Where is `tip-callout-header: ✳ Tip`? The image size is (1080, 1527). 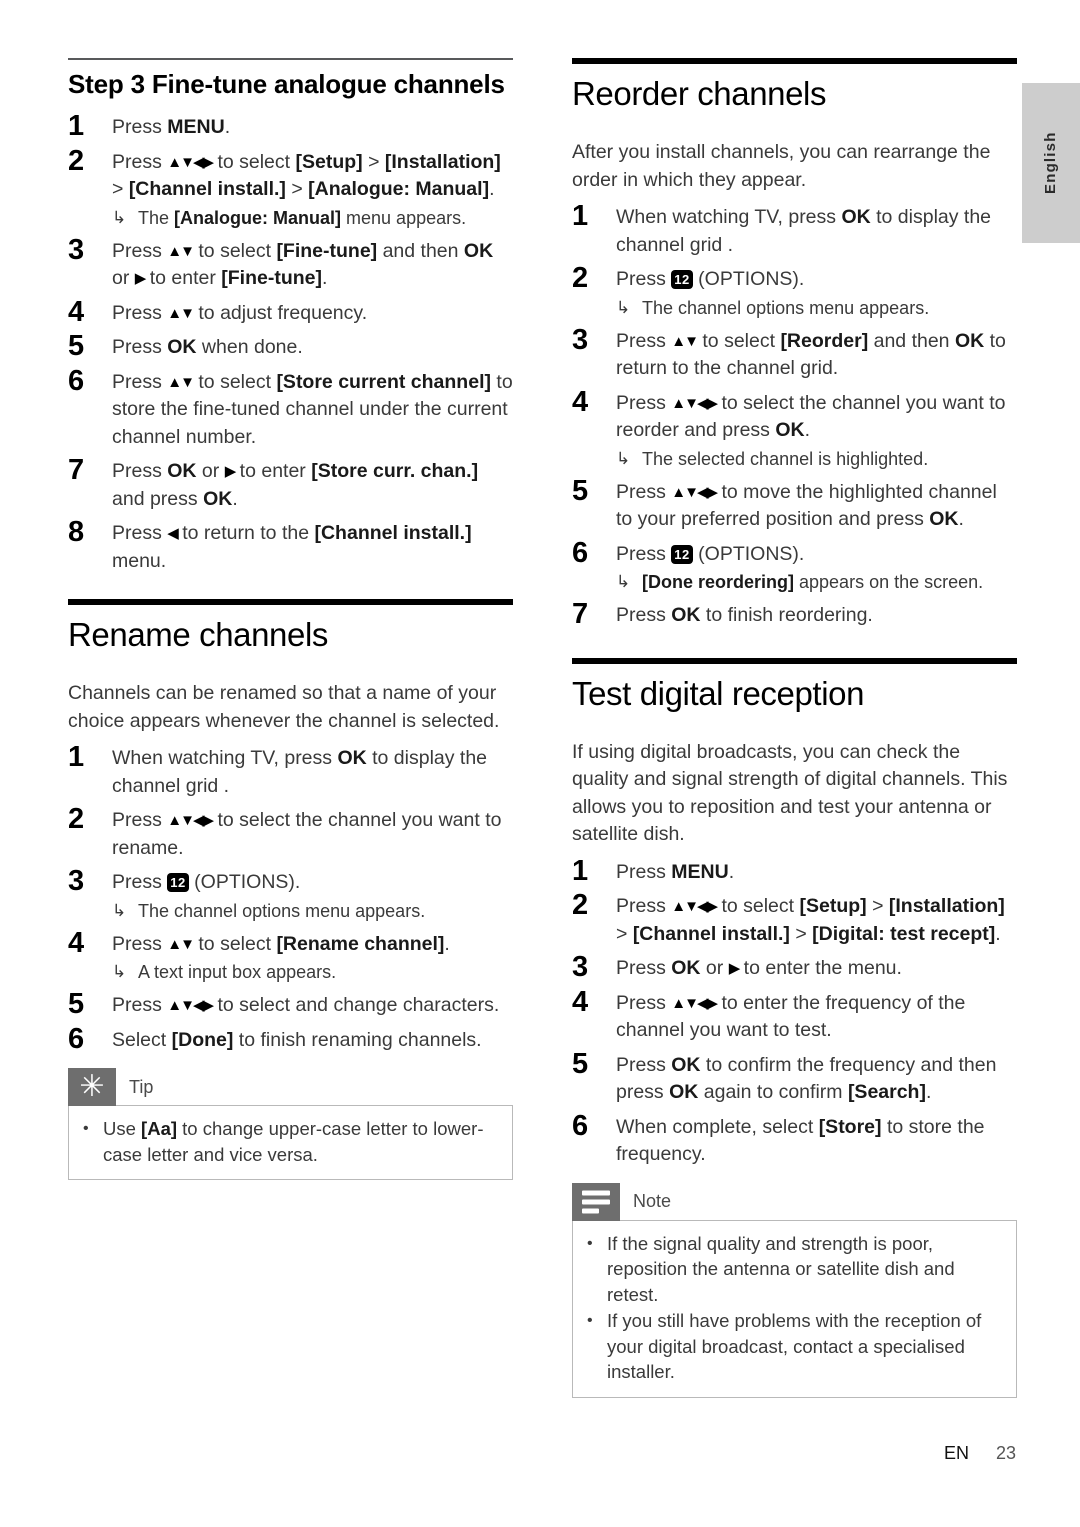
tip-callout-header: ✳ Tip is located at coordinates (290, 1087).